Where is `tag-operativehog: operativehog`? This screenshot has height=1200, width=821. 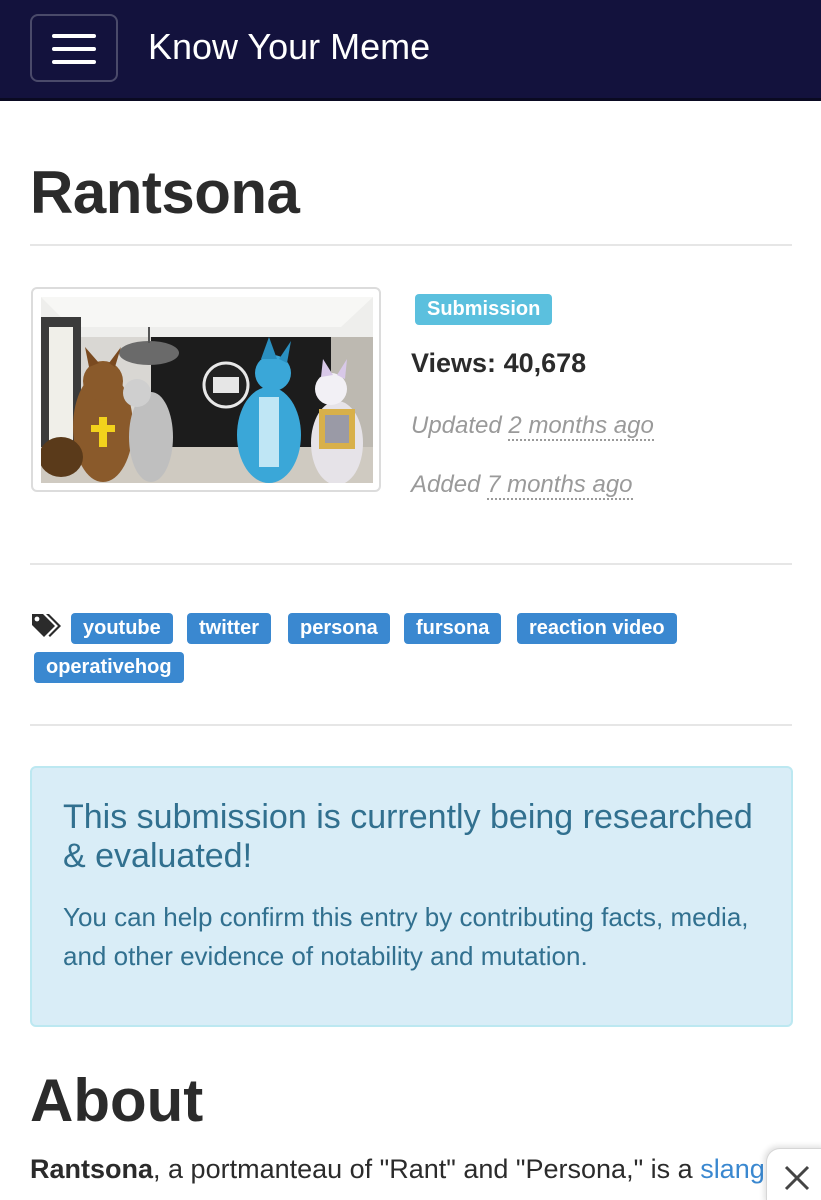
tag-operativehog: operativehog is located at coordinates (109, 667).